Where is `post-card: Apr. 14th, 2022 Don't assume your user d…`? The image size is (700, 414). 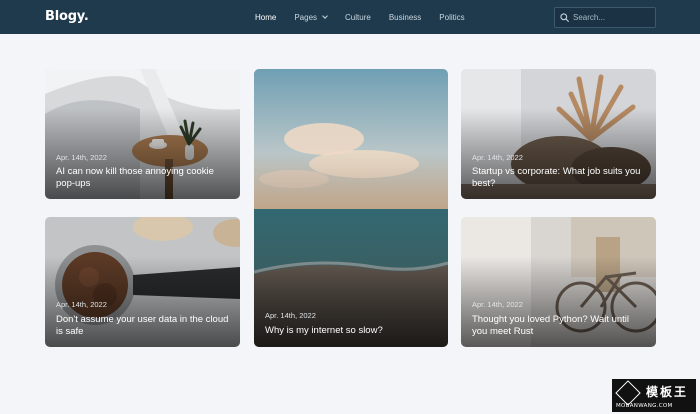 post-card: Apr. 14th, 2022 Don't assume your user d… is located at coordinates (142, 282).